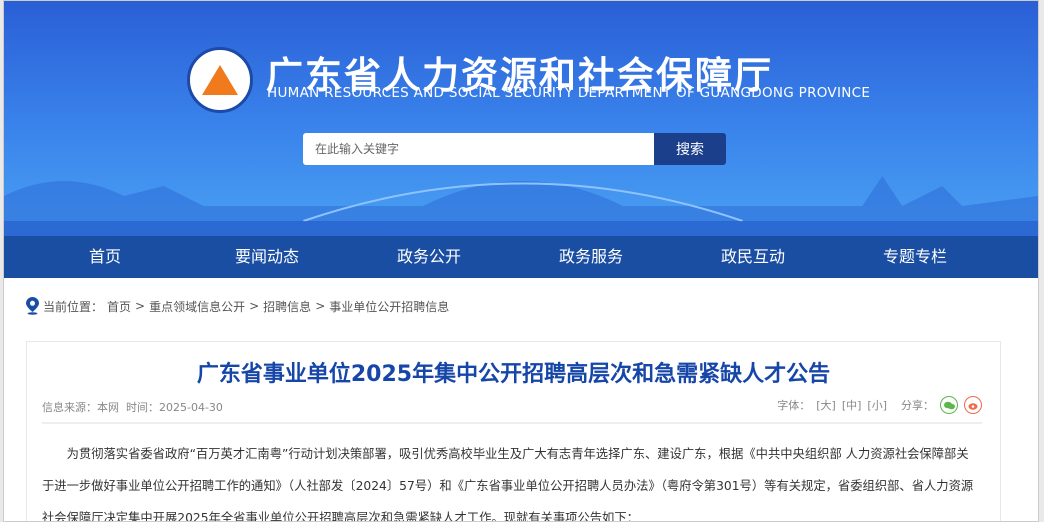 The width and height of the screenshot is (1044, 522). Describe the element at coordinates (73, 306) in the screenshot. I see `breadcrumb-label: 当前位置：` at that location.